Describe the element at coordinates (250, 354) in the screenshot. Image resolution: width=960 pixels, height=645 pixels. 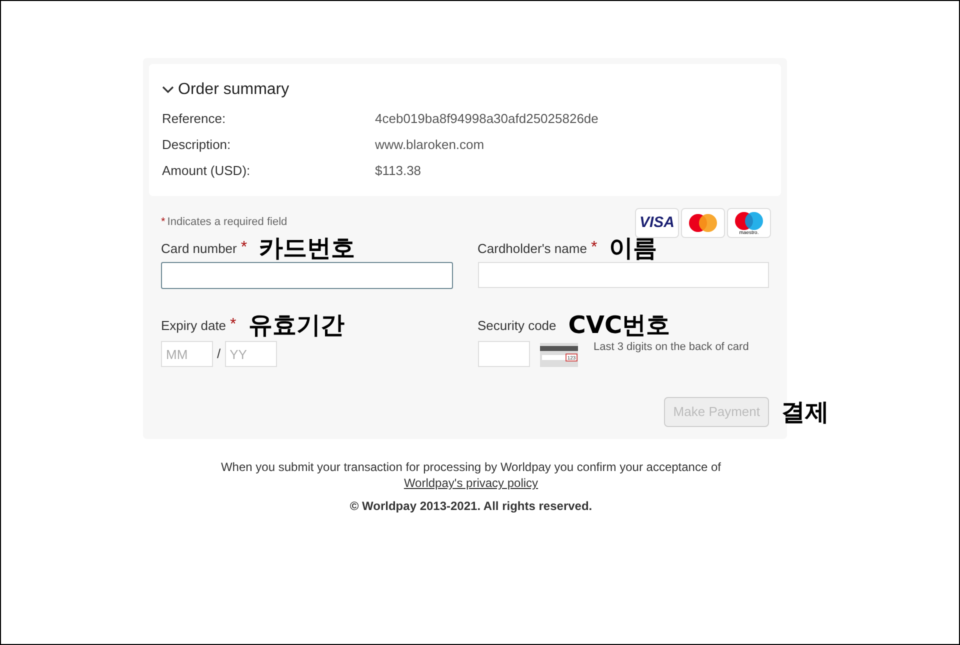
I see `year-field: YY` at that location.